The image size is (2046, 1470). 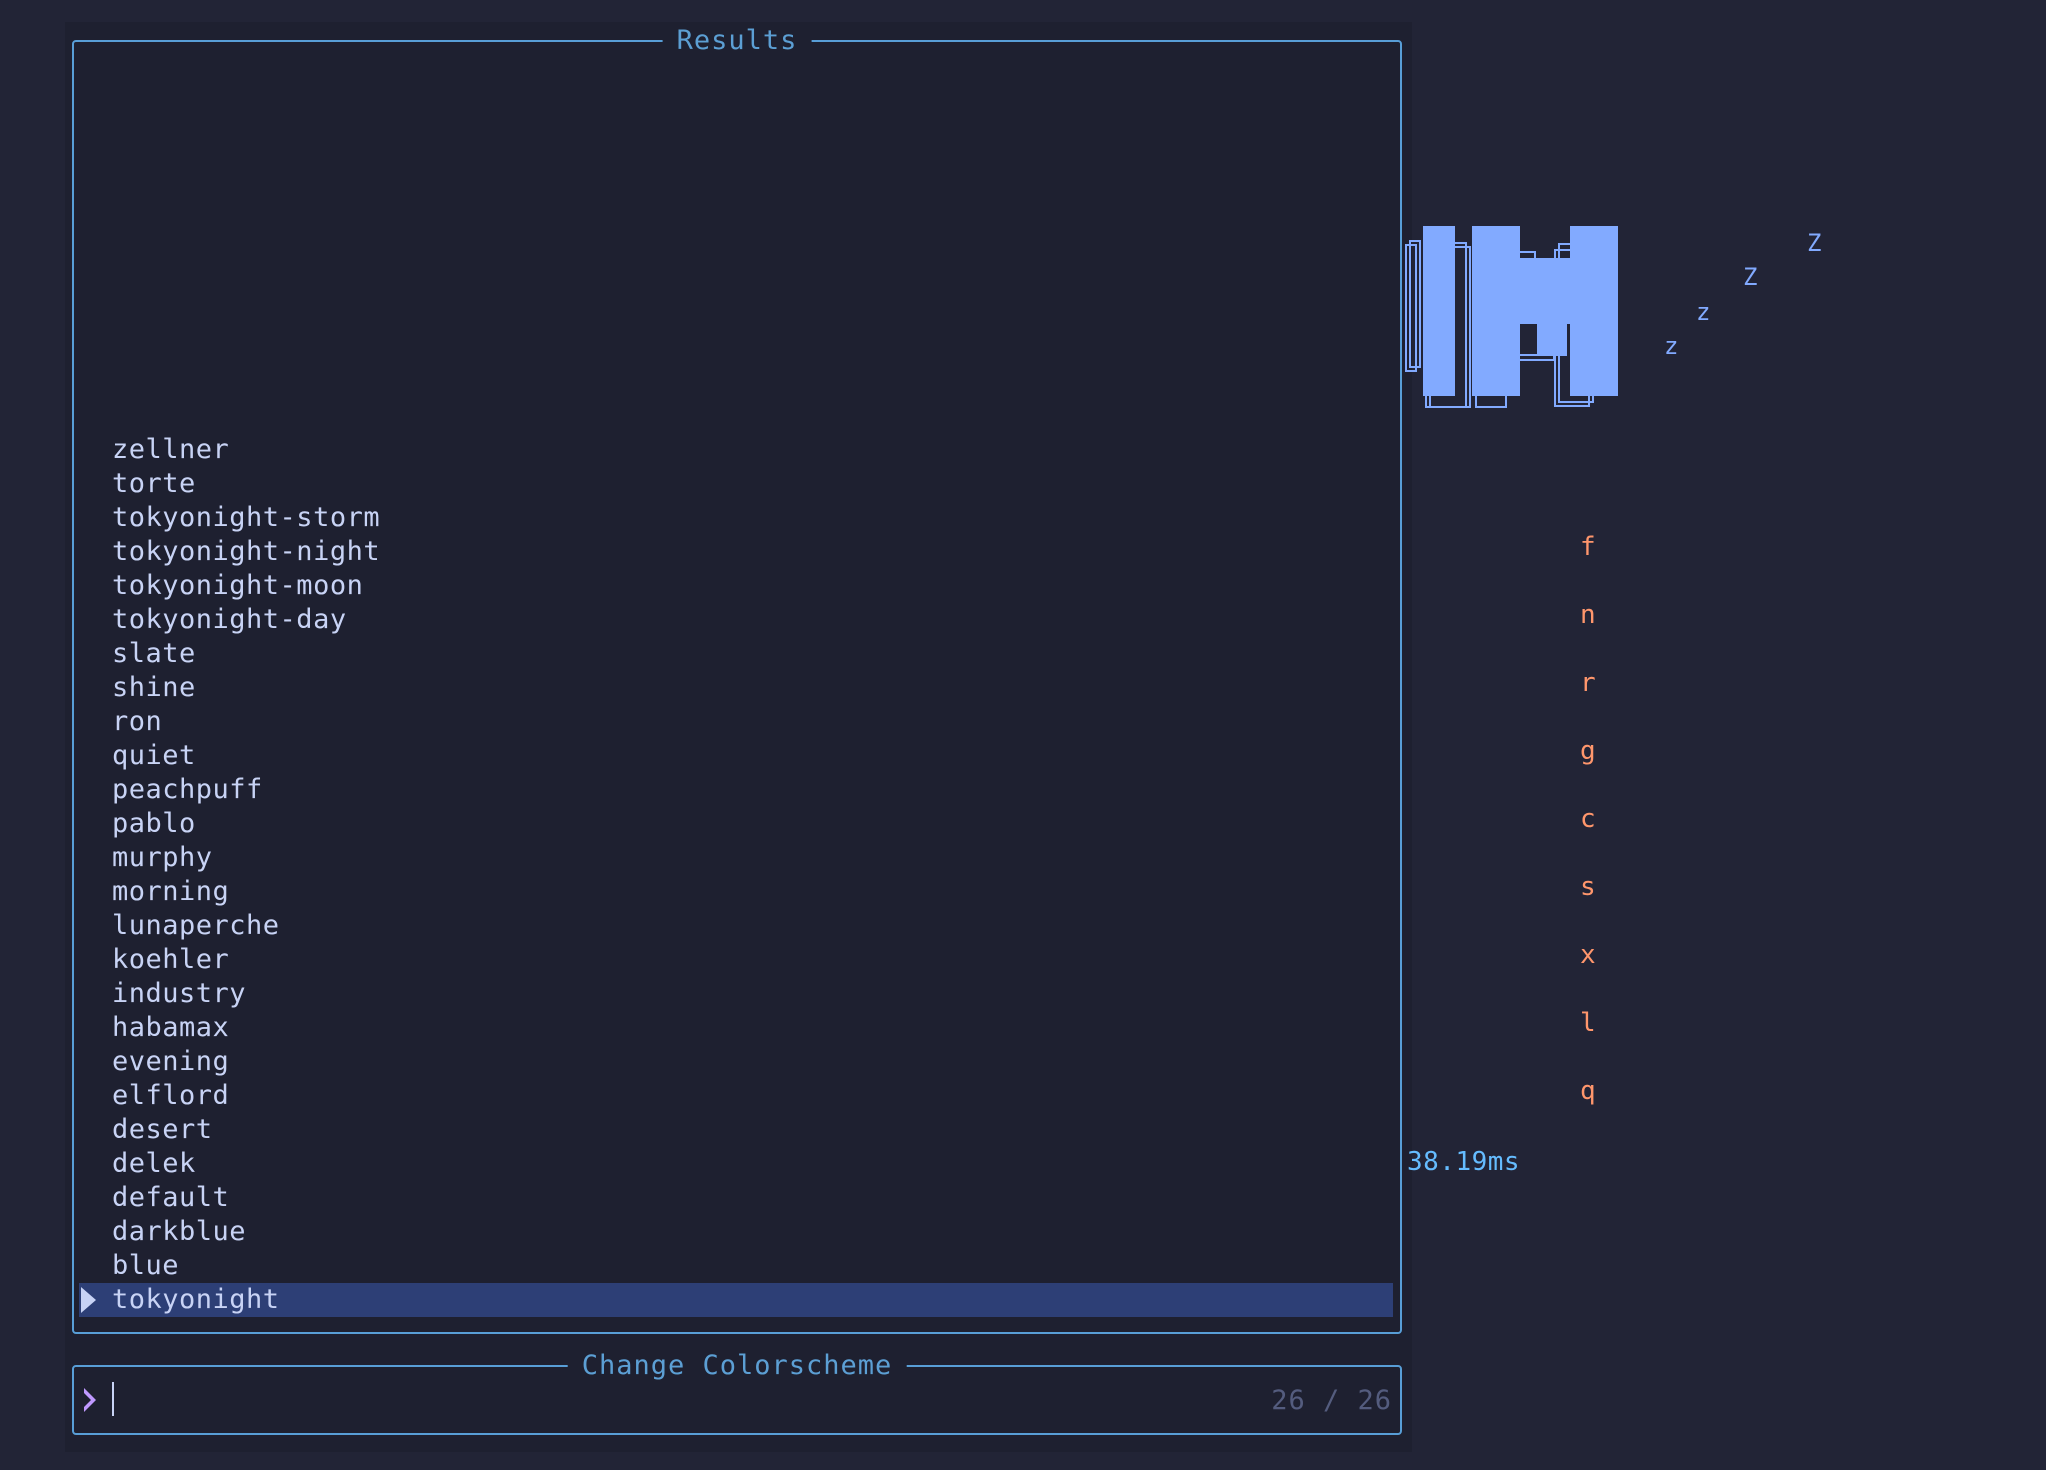 I want to click on result-item: industry, so click(x=737, y=994).